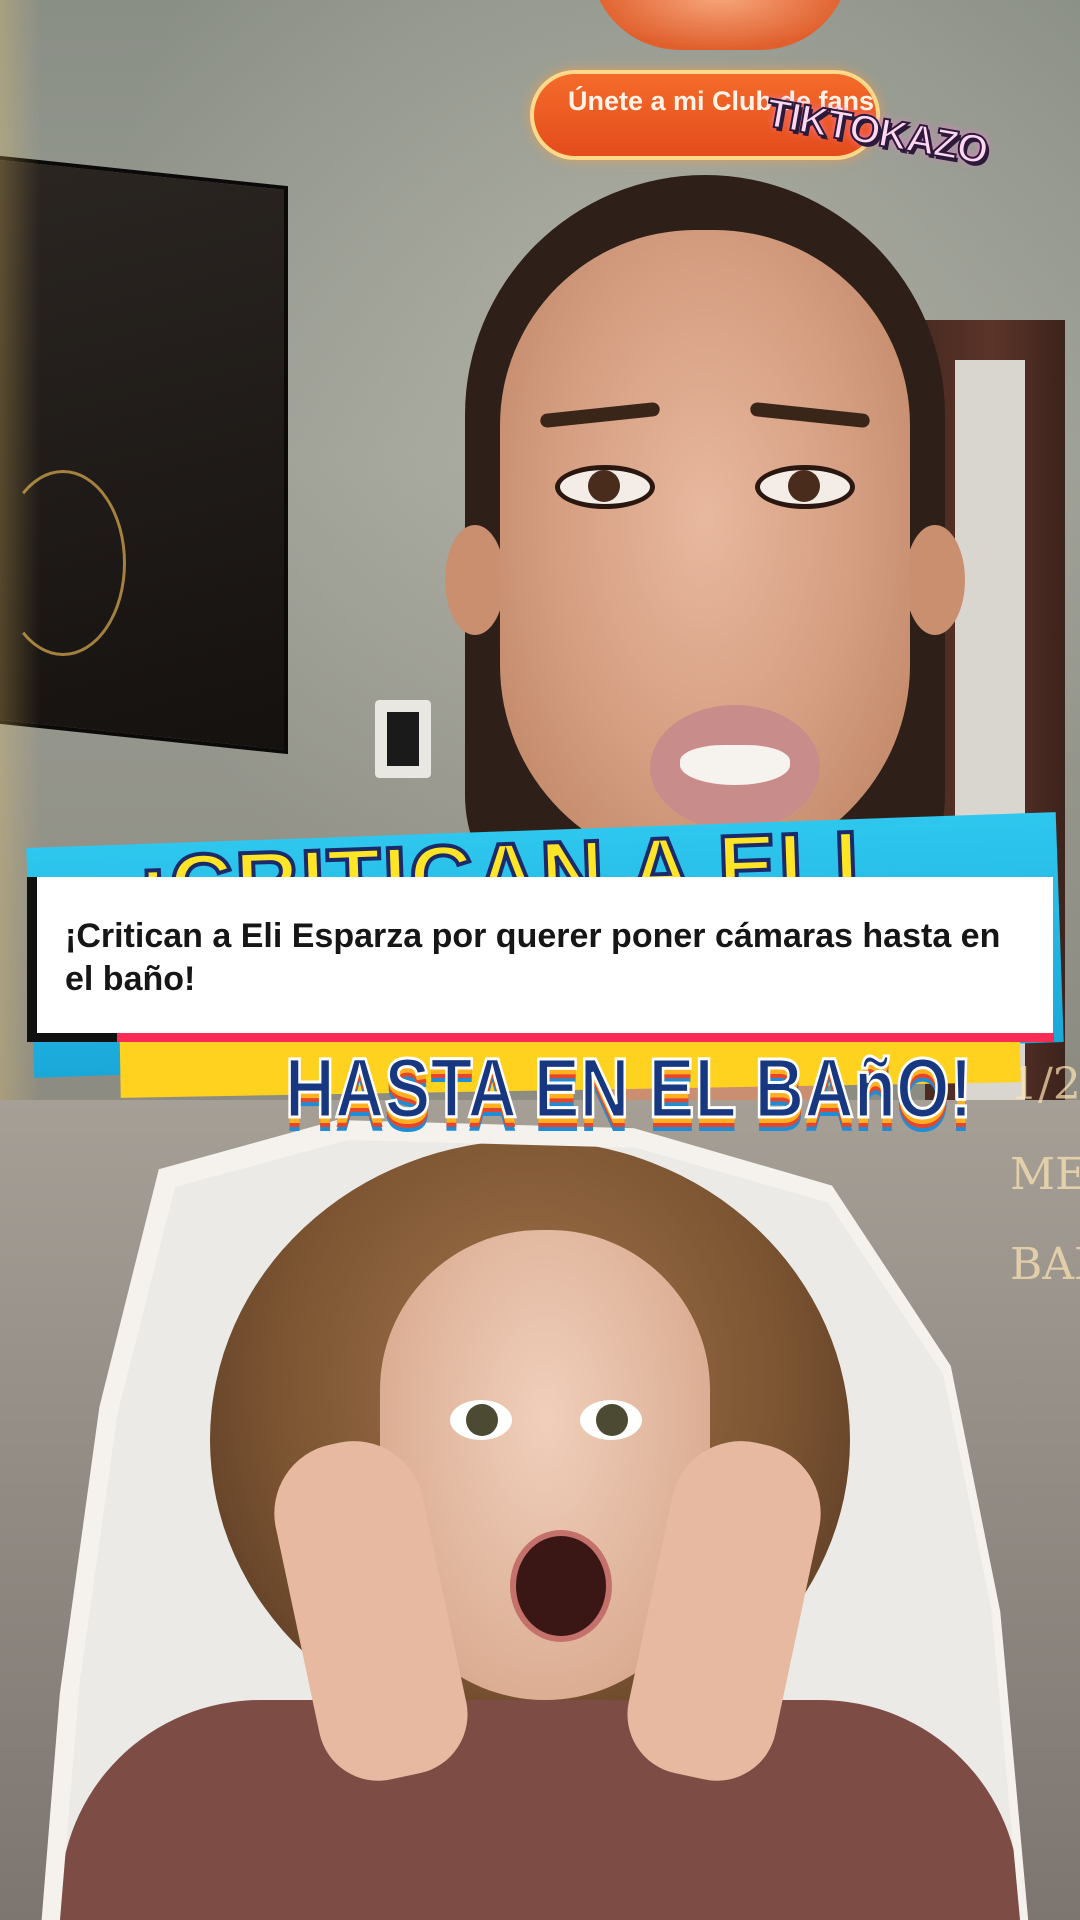 The height and width of the screenshot is (1920, 1080). Describe the element at coordinates (72, 1037) in the screenshot. I see `caption-underline` at that location.